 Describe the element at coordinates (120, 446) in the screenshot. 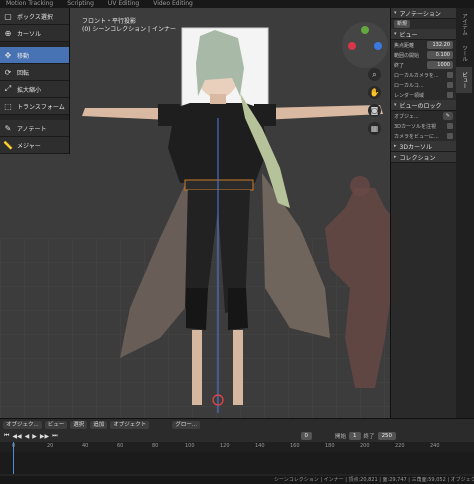

I see `tick-label: 60` at that location.